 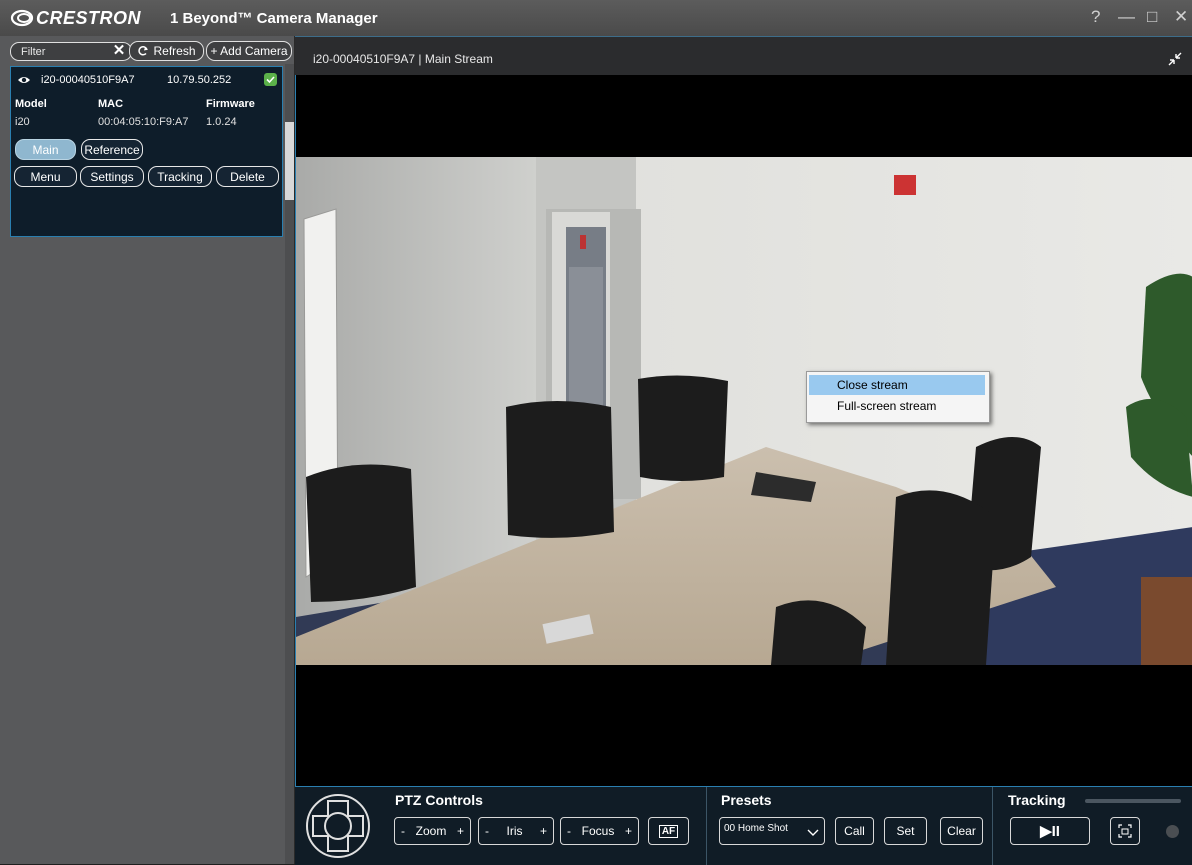 What do you see at coordinates (338, 826) in the screenshot?
I see `ptz-joystick-icon` at bounding box center [338, 826].